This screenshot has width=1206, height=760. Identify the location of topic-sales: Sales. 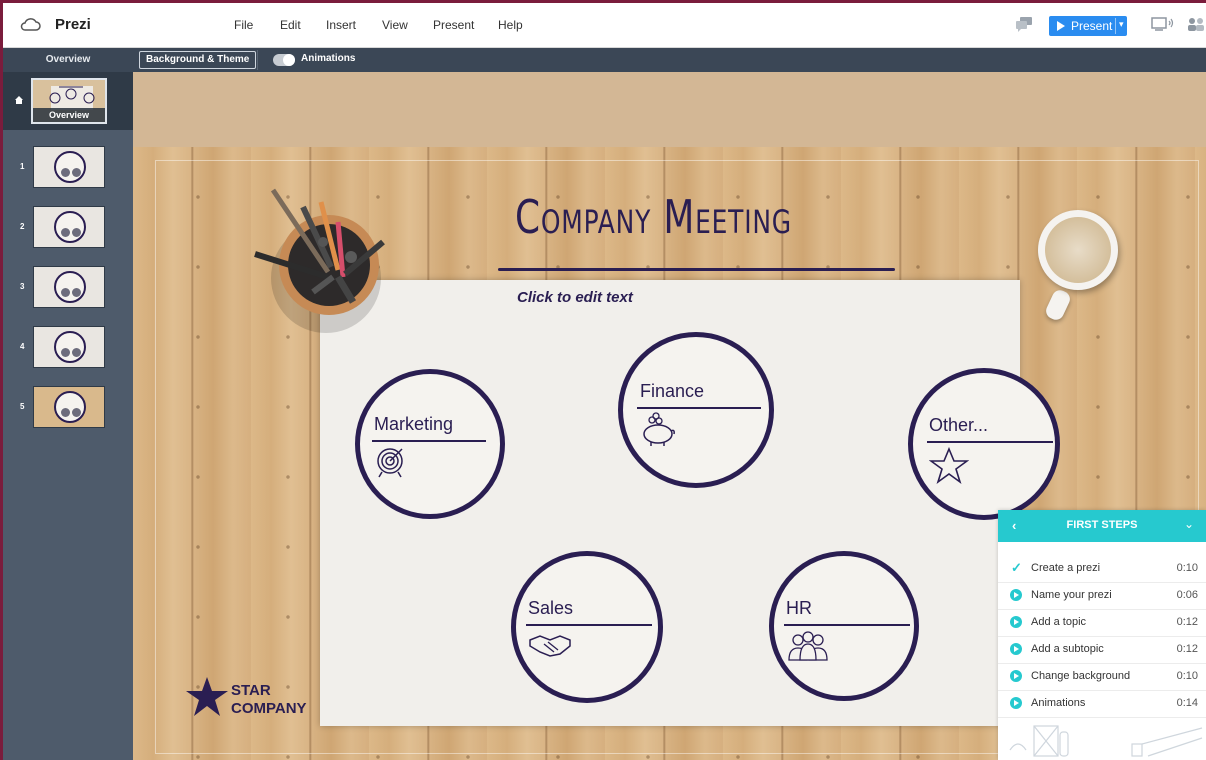
(587, 627).